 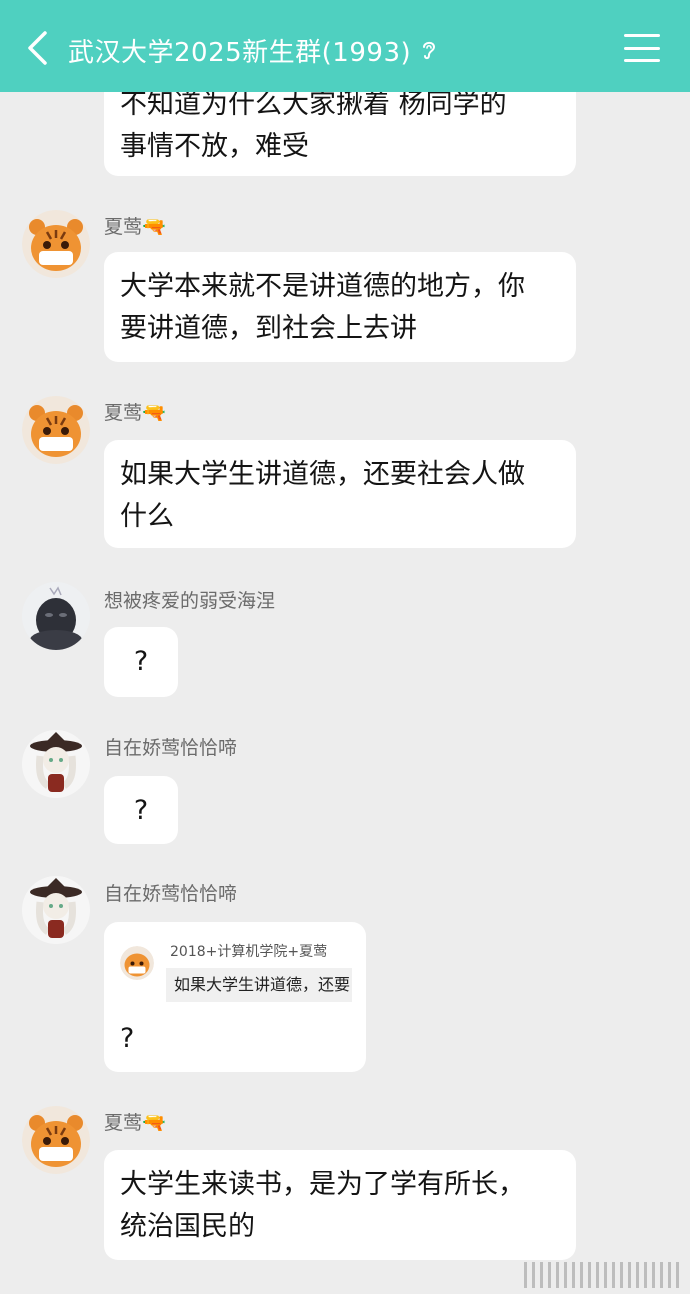 What do you see at coordinates (429, 50) in the screenshot?
I see `ear-icon` at bounding box center [429, 50].